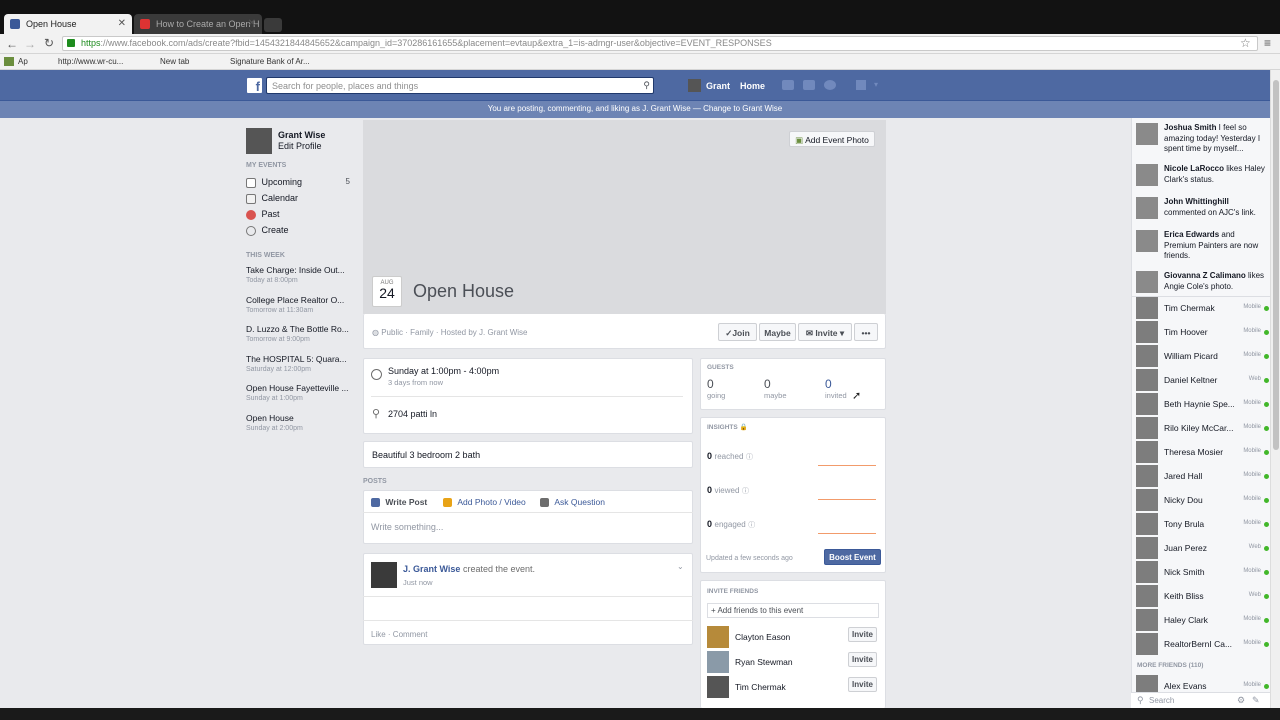 This screenshot has height=720, width=1280. I want to click on apps-icon, so click(9, 61).